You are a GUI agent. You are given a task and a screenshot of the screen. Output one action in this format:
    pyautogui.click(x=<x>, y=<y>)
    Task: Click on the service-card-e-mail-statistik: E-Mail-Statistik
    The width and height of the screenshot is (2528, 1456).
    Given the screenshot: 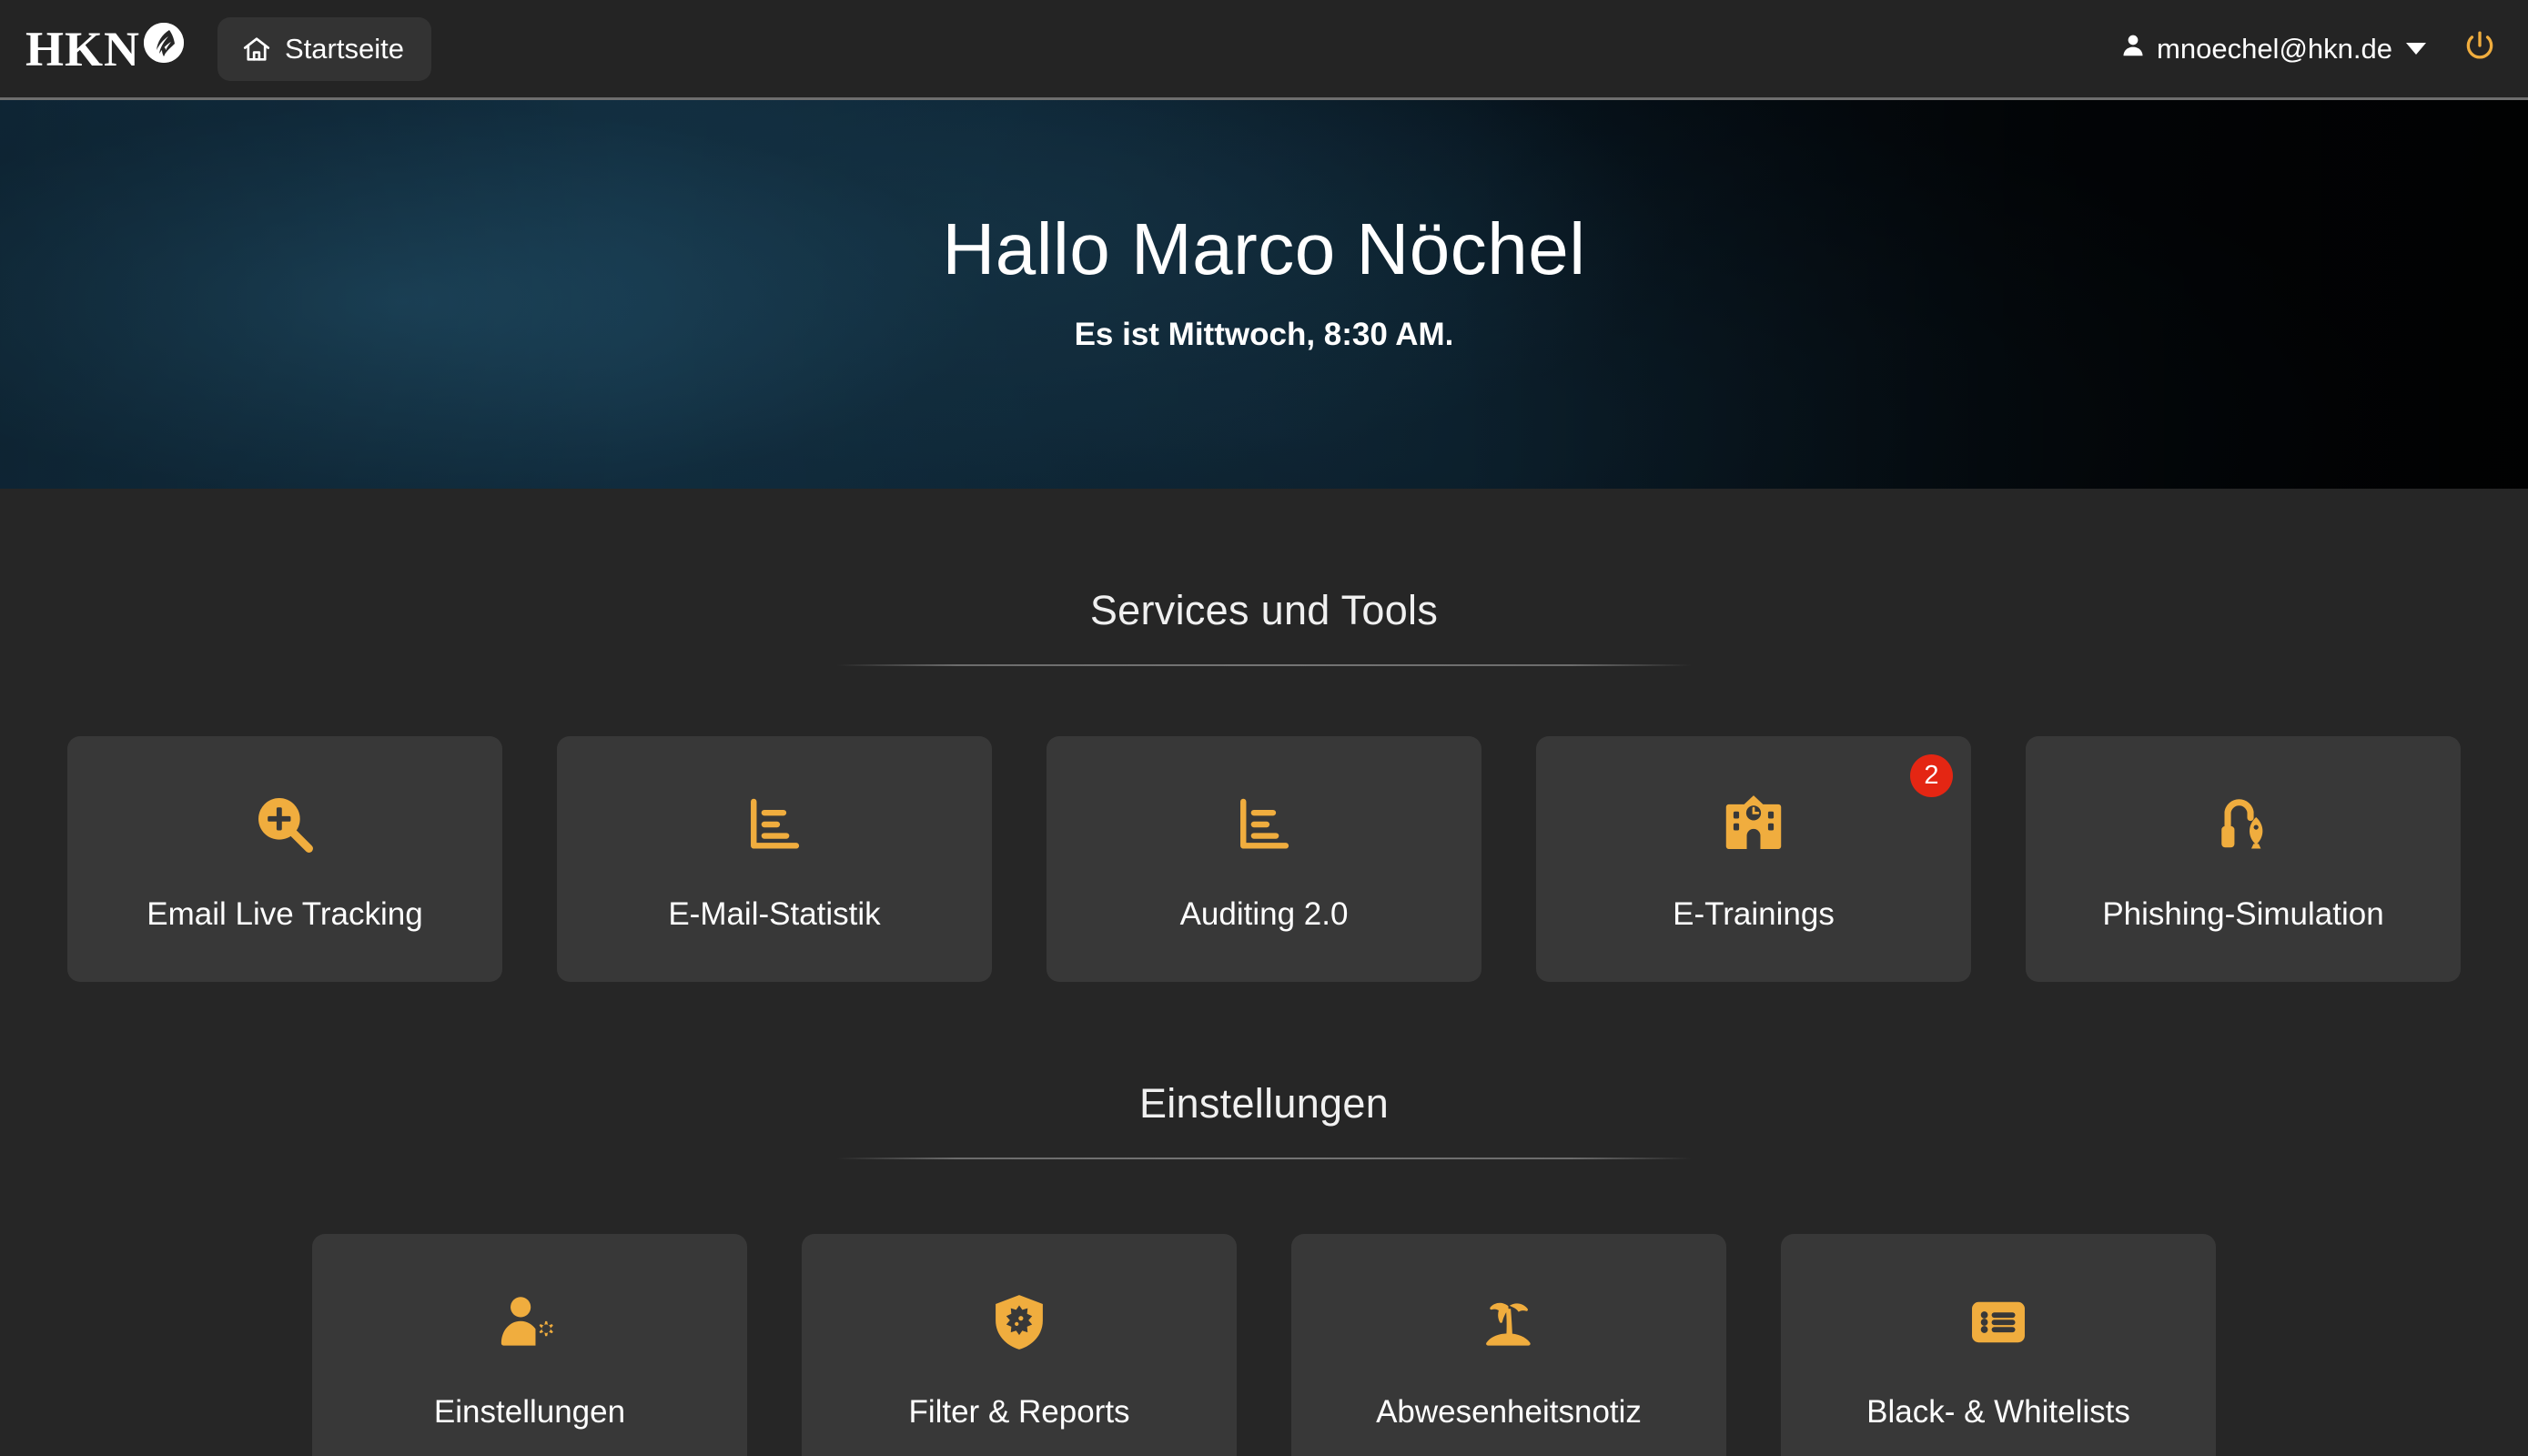 What is the action you would take?
    pyautogui.click(x=774, y=859)
    